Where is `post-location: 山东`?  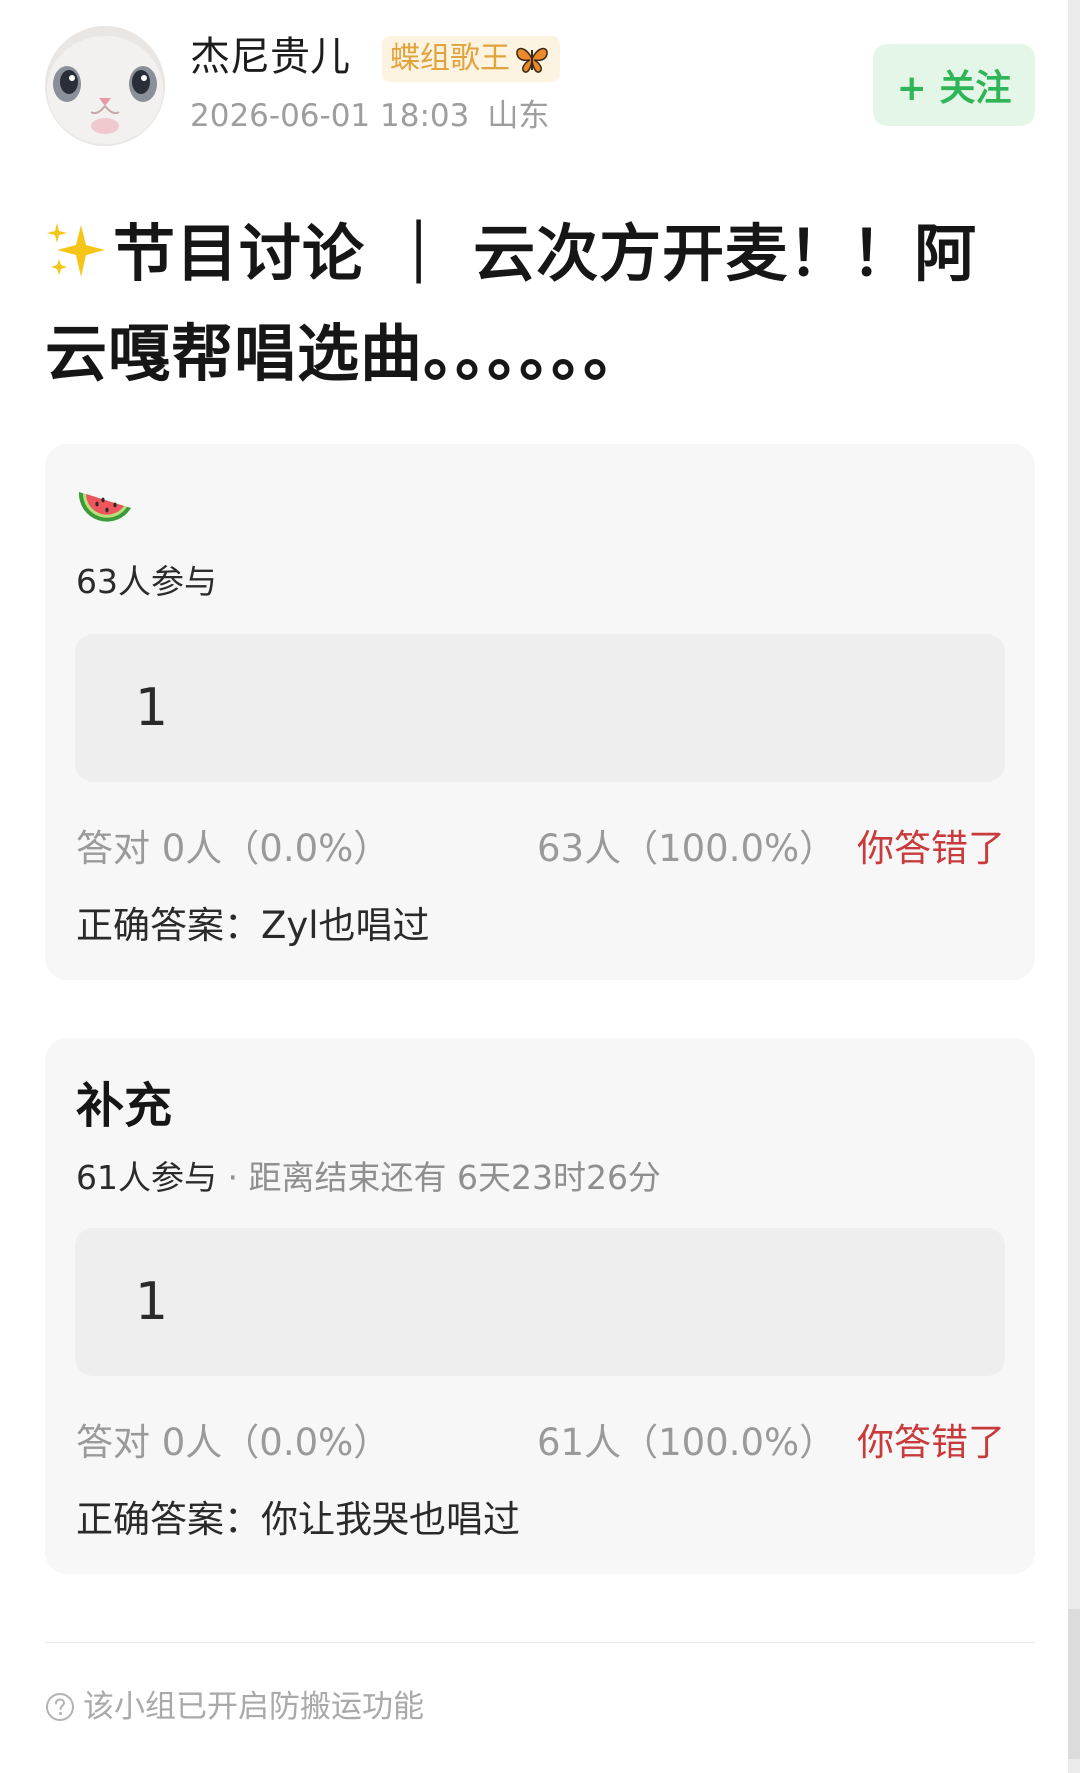
post-location: 山东 is located at coordinates (518, 116).